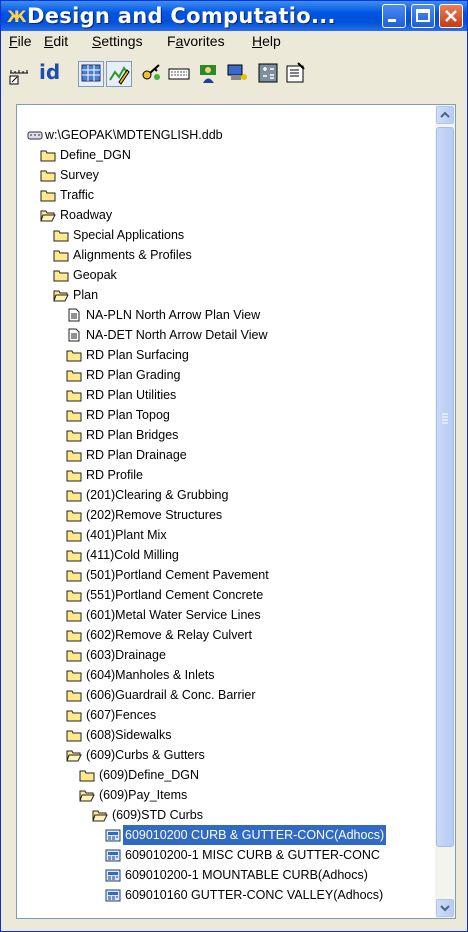 This screenshot has width=468, height=932. Describe the element at coordinates (246, 875) in the screenshot. I see `tree-item-label: 609010200-1 MOUNTABLE CURB(Adhocs)` at that location.